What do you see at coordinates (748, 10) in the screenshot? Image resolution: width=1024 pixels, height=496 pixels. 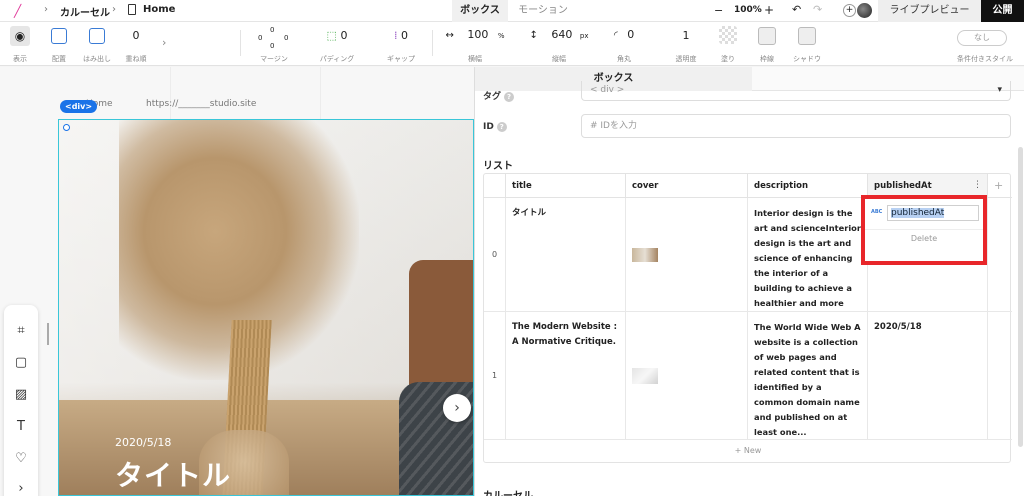 I see `zoom-level: 100%` at bounding box center [748, 10].